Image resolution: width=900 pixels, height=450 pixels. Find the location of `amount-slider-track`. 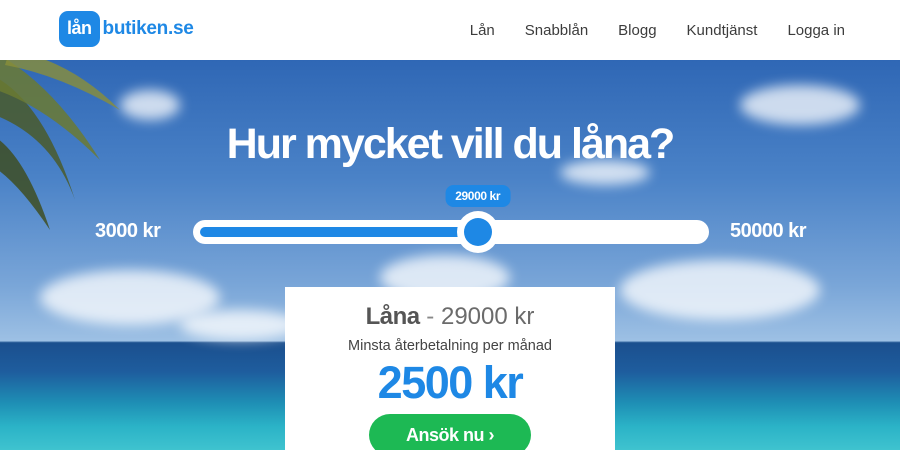

amount-slider-track is located at coordinates (451, 232).